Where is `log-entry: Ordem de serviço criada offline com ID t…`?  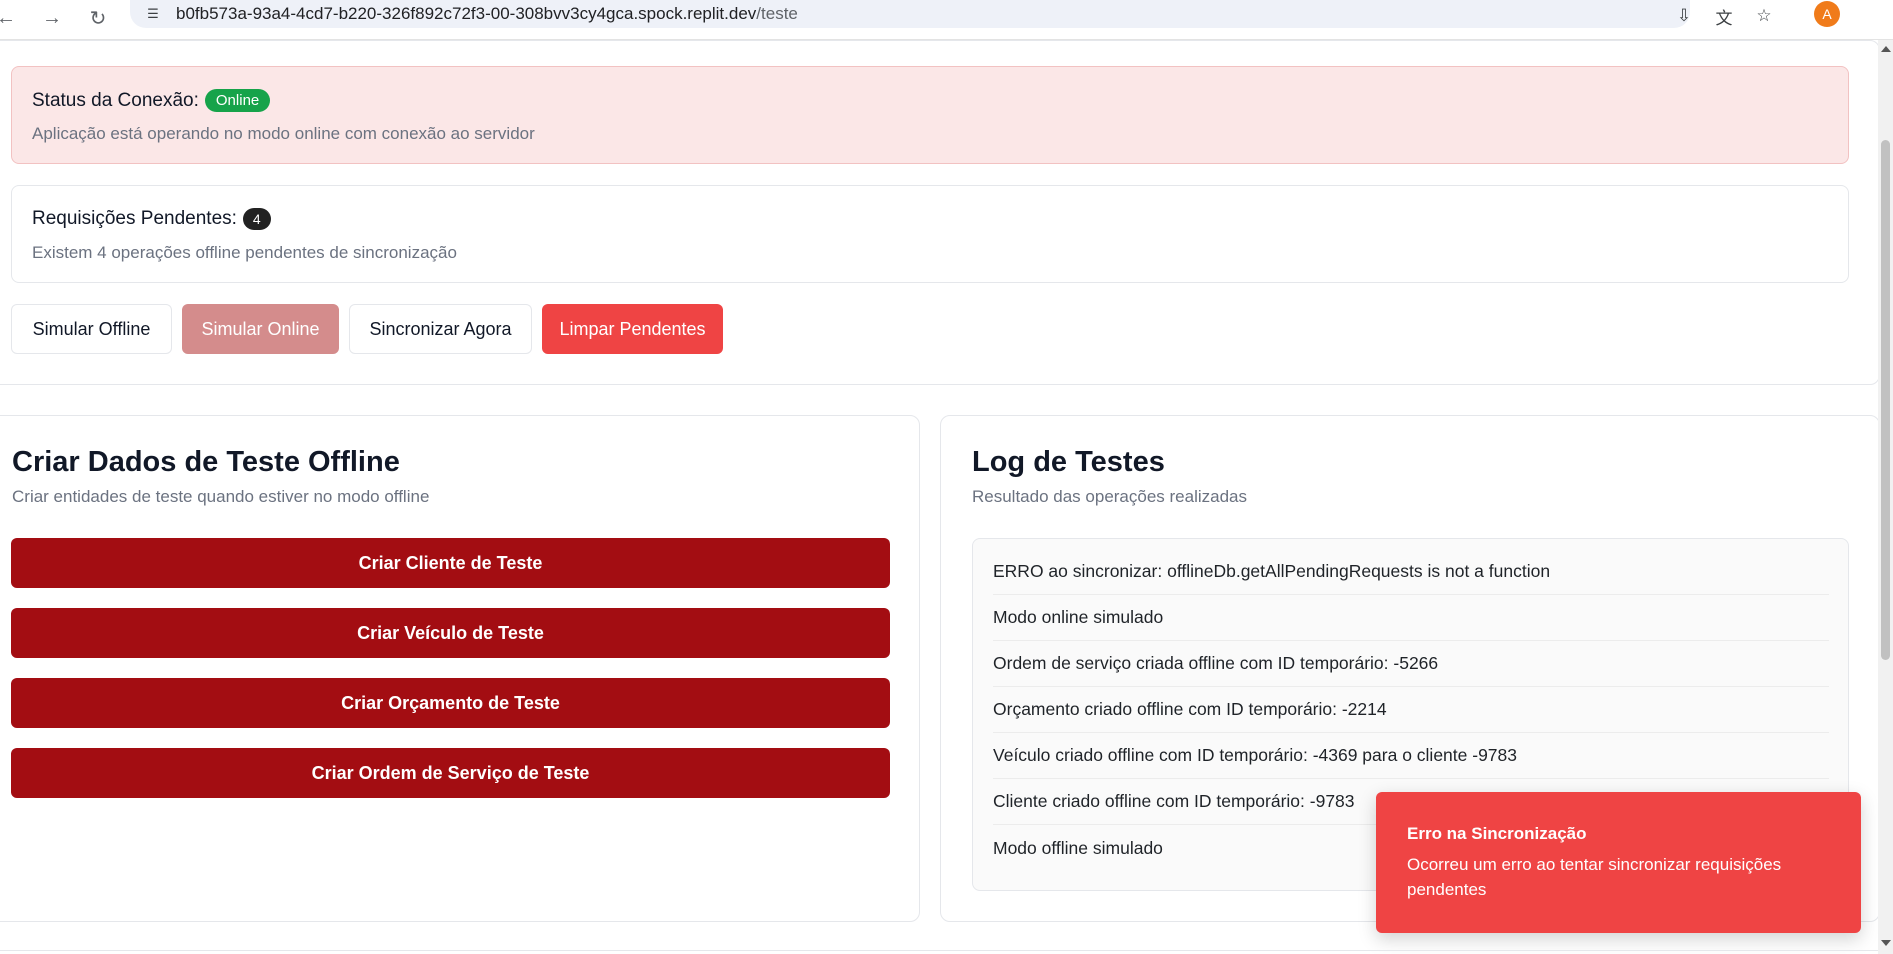
log-entry: Ordem de serviço criada offline com ID t… is located at coordinates (1411, 664).